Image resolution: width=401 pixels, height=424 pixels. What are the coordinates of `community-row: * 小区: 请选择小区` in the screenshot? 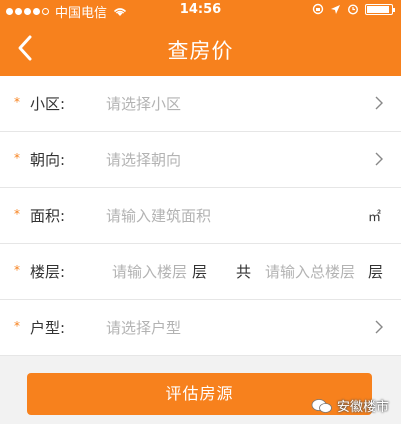 It's located at (200, 104).